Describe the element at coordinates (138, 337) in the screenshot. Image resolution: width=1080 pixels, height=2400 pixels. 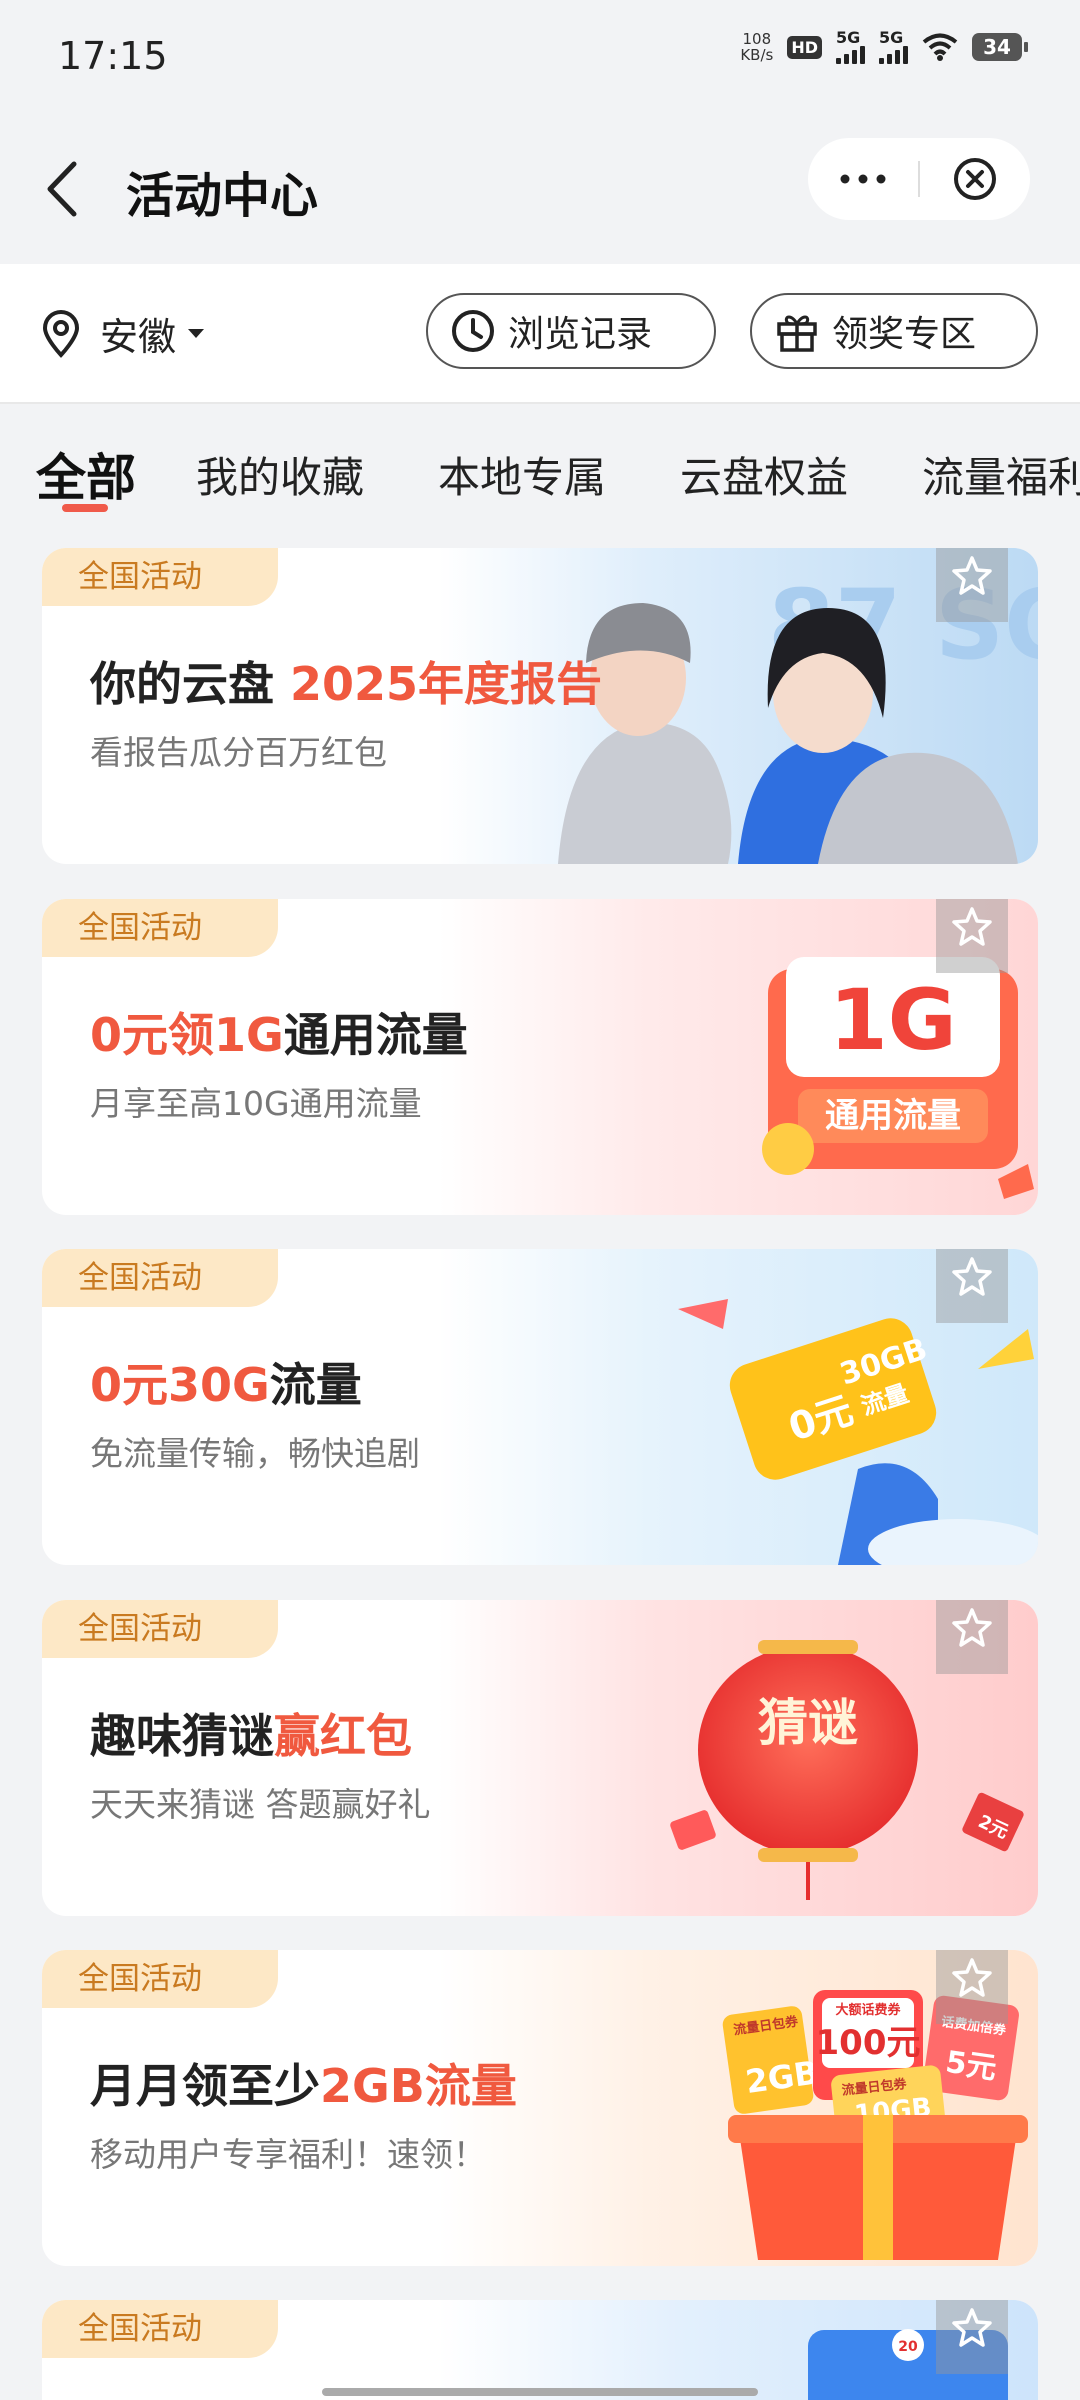
I see `location-label: 安徽` at that location.